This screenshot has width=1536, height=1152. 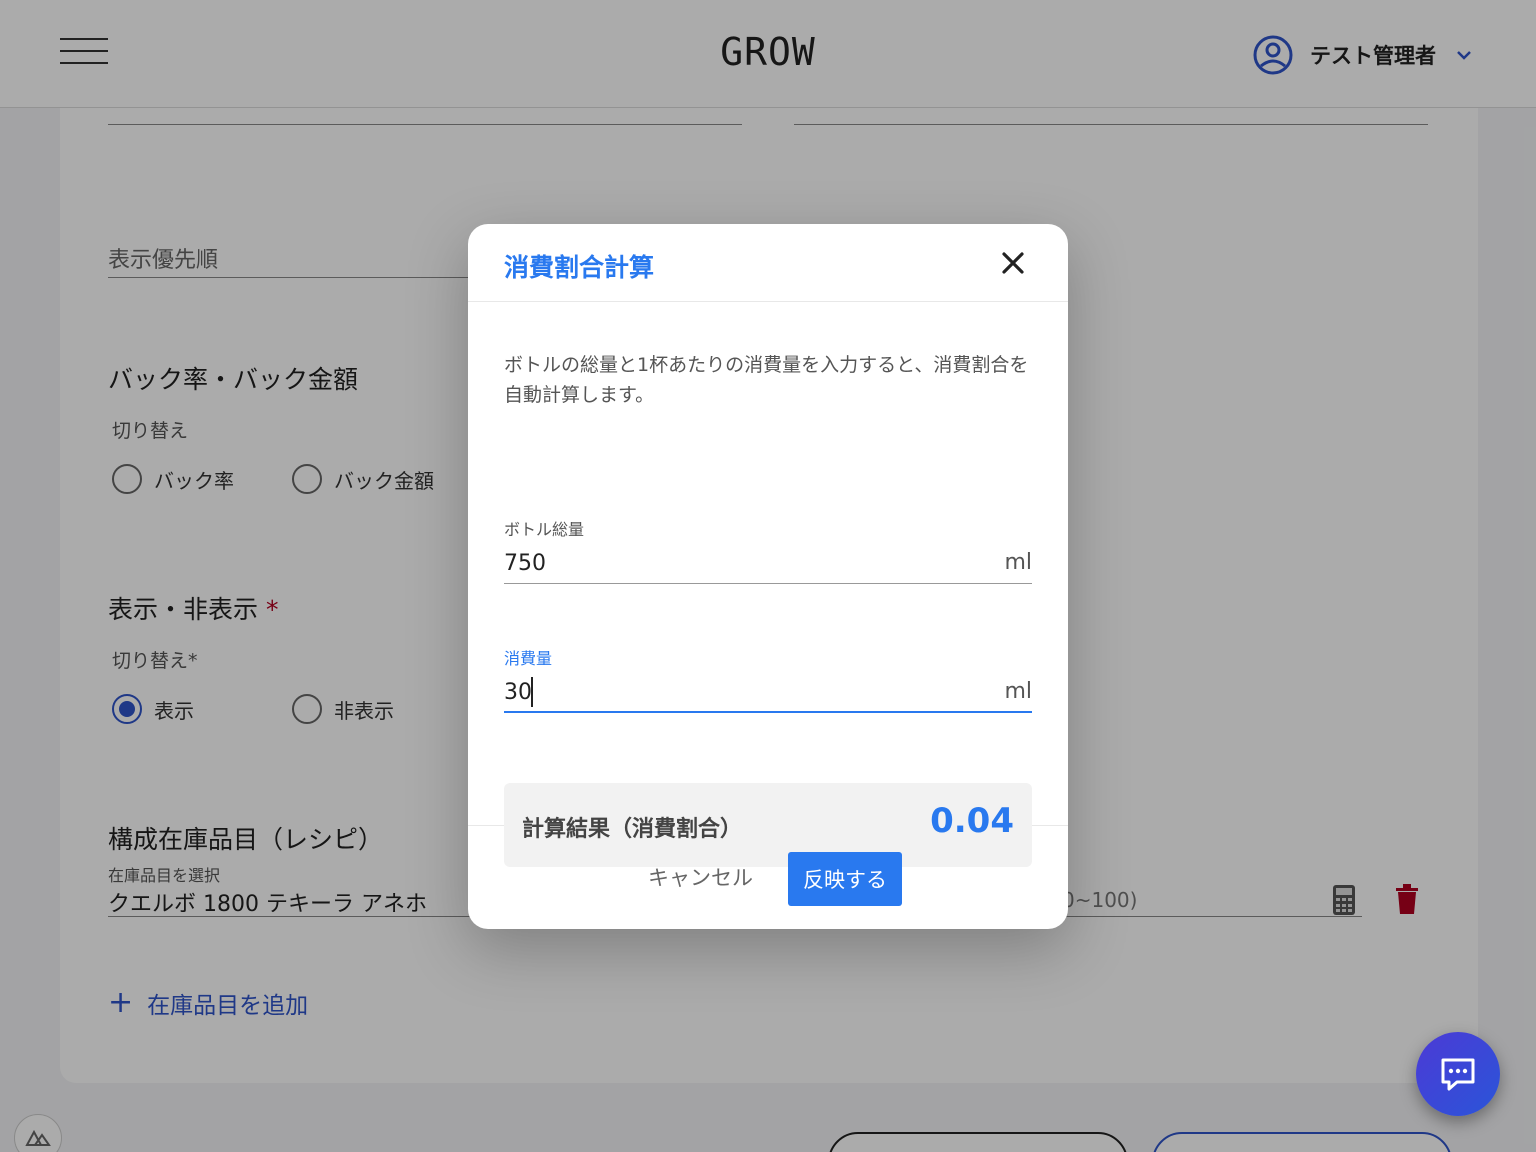 I want to click on bottle-field: ml, so click(x=768, y=564).